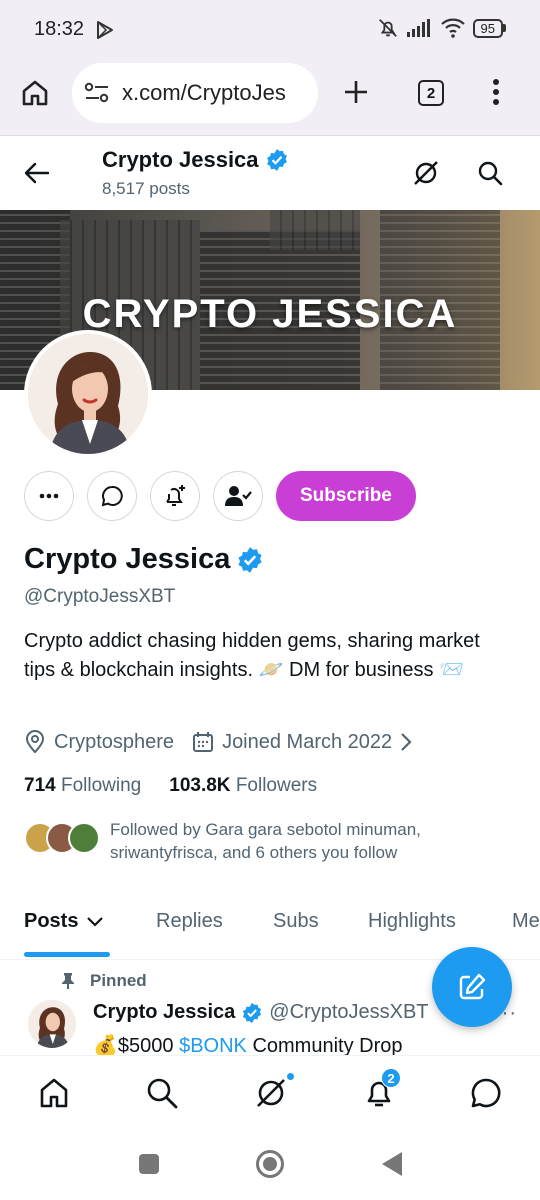  What do you see at coordinates (406, 742) in the screenshot?
I see `chevron-right-icon` at bounding box center [406, 742].